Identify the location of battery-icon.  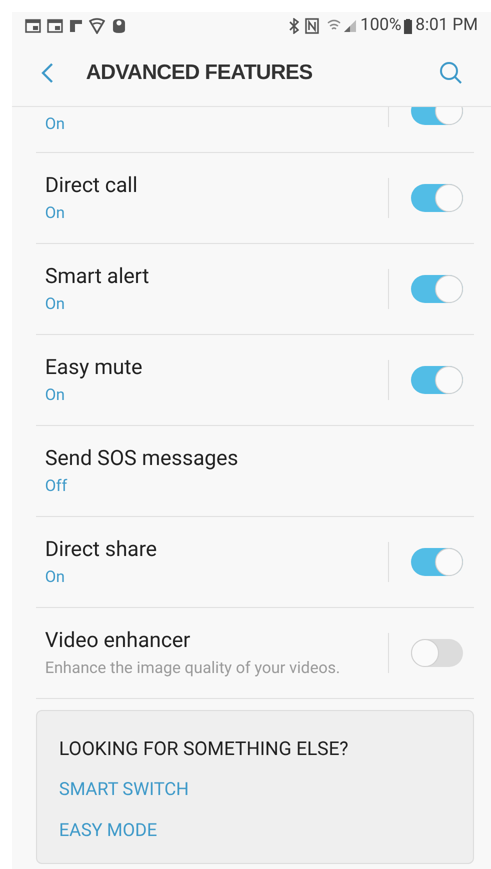
(408, 26).